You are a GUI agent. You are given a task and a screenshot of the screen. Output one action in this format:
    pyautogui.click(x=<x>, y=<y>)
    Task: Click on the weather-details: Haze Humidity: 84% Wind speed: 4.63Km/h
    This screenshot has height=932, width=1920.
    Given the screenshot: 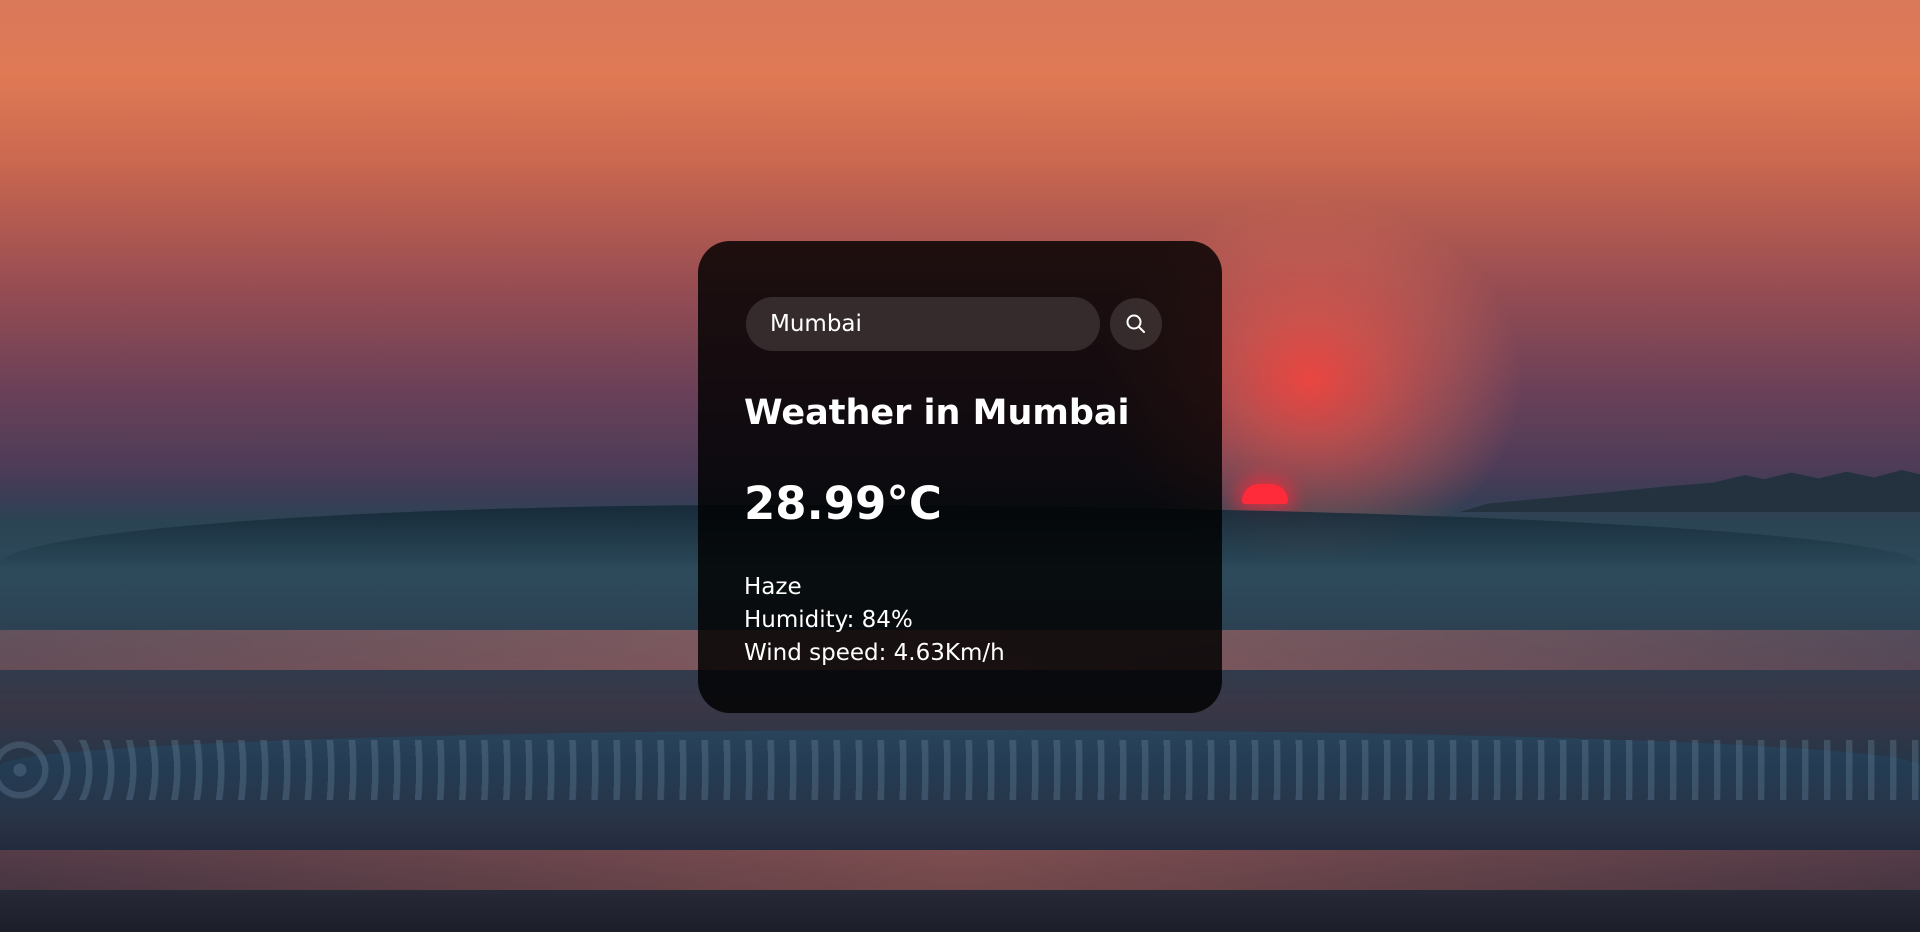 What is the action you would take?
    pyautogui.click(x=960, y=620)
    